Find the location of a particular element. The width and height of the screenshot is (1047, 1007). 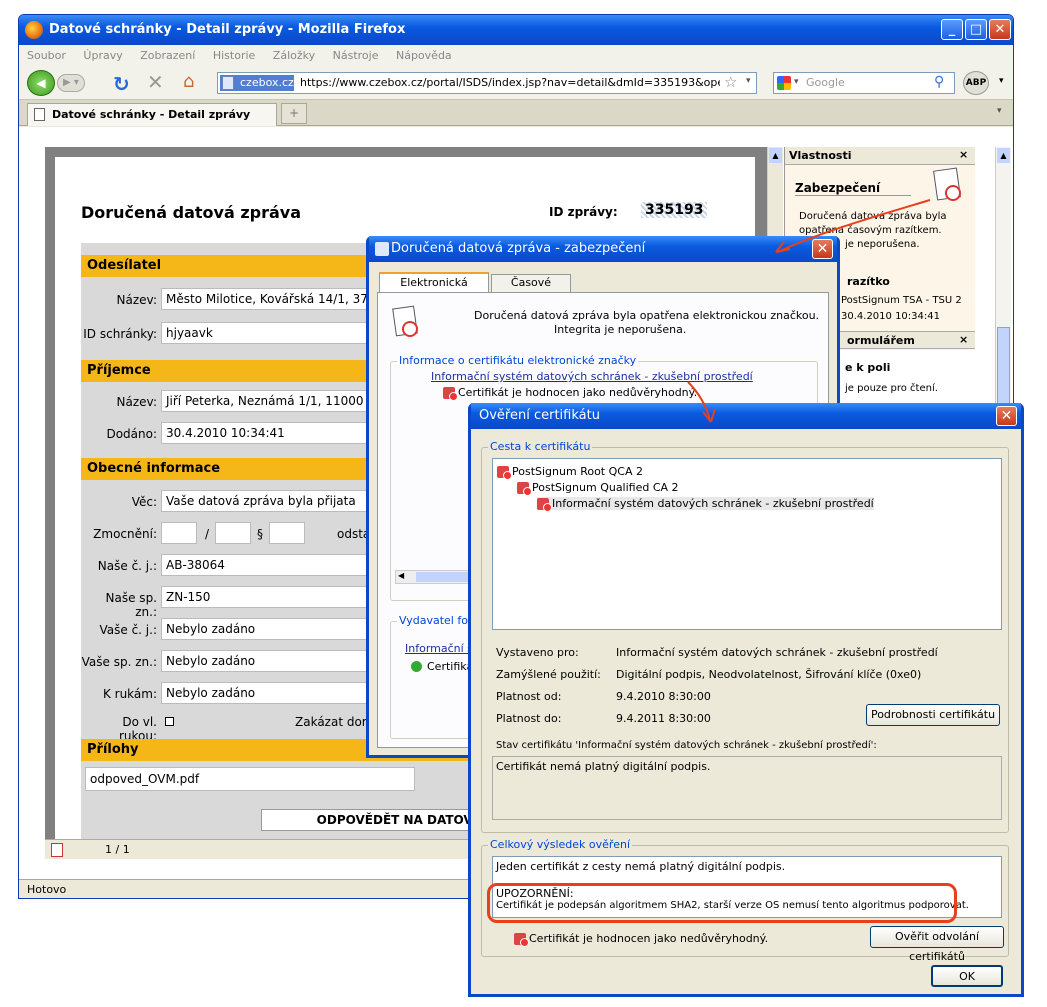

annotation-arrows is located at coordinates (809, 311).